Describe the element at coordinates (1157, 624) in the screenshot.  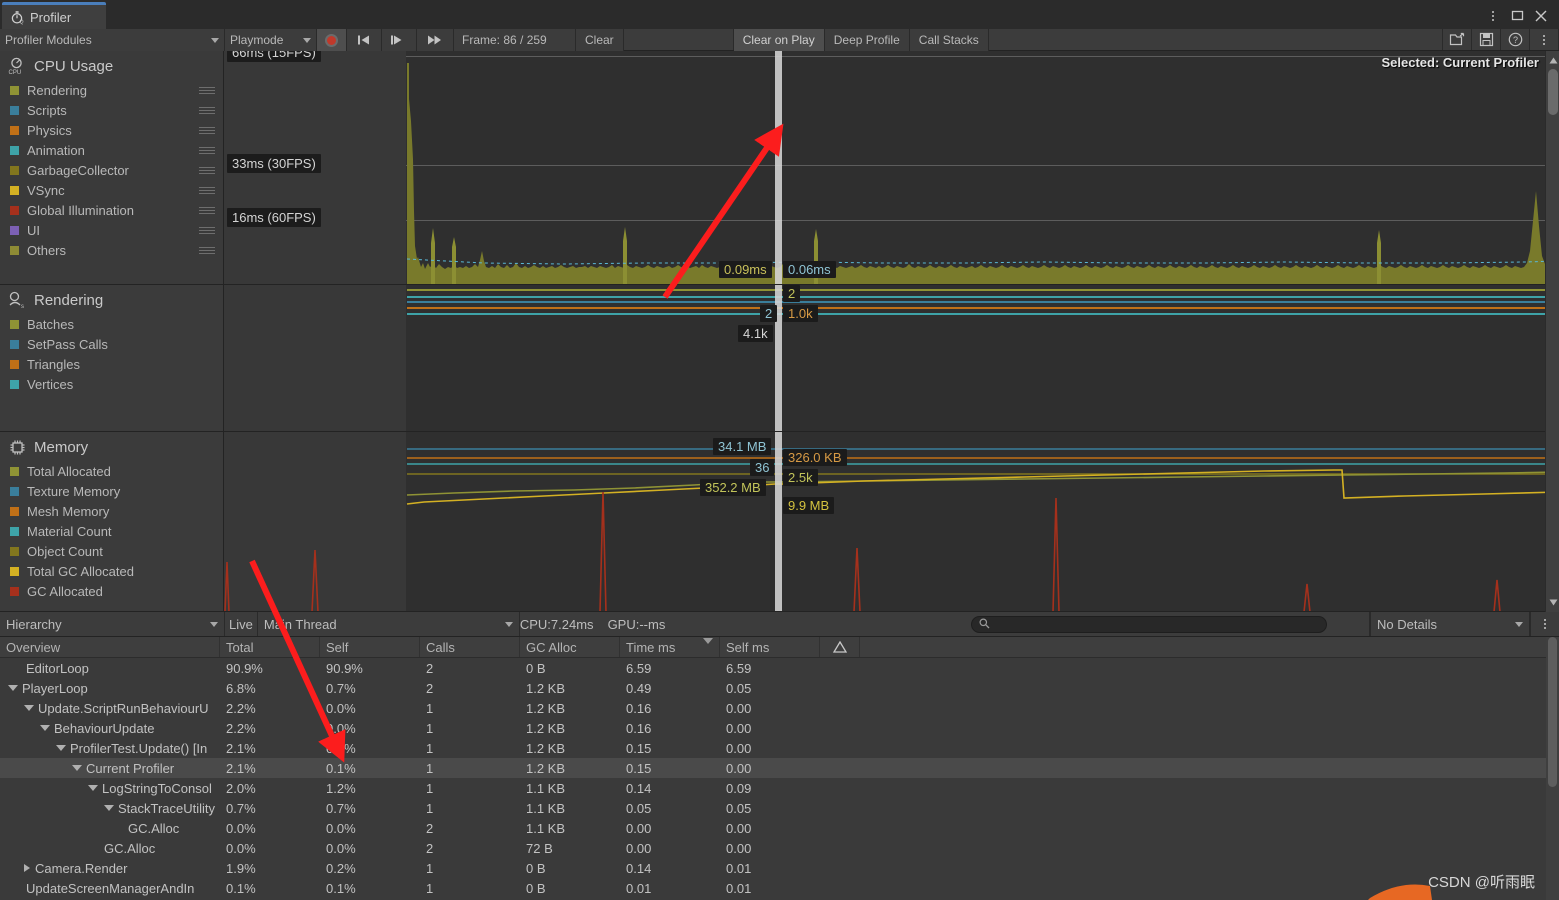
I see `search-input` at that location.